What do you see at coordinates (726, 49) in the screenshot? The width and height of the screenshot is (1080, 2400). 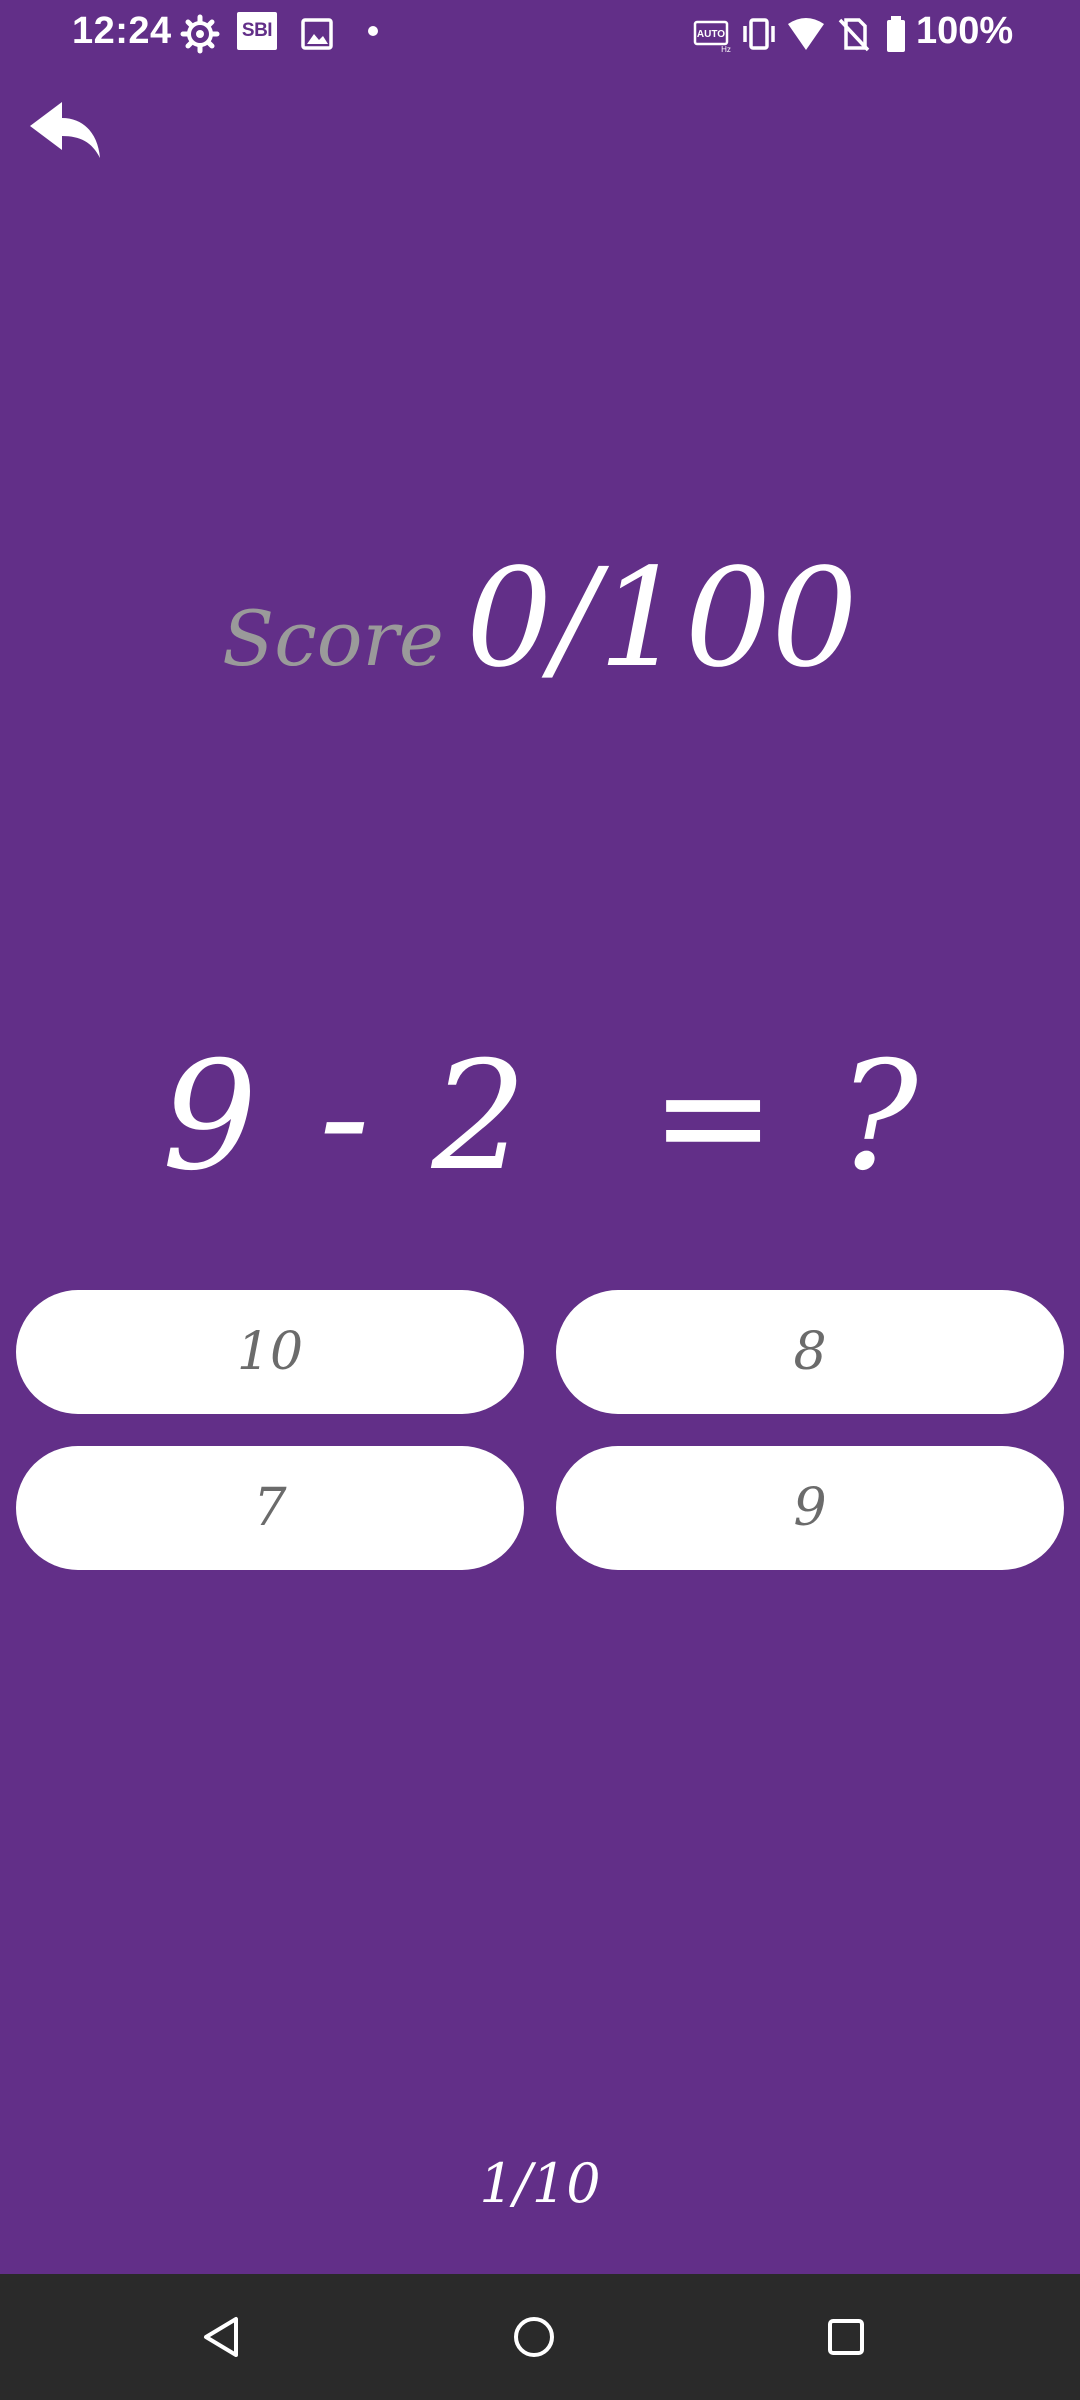 I see `svg-text: Hz` at bounding box center [726, 49].